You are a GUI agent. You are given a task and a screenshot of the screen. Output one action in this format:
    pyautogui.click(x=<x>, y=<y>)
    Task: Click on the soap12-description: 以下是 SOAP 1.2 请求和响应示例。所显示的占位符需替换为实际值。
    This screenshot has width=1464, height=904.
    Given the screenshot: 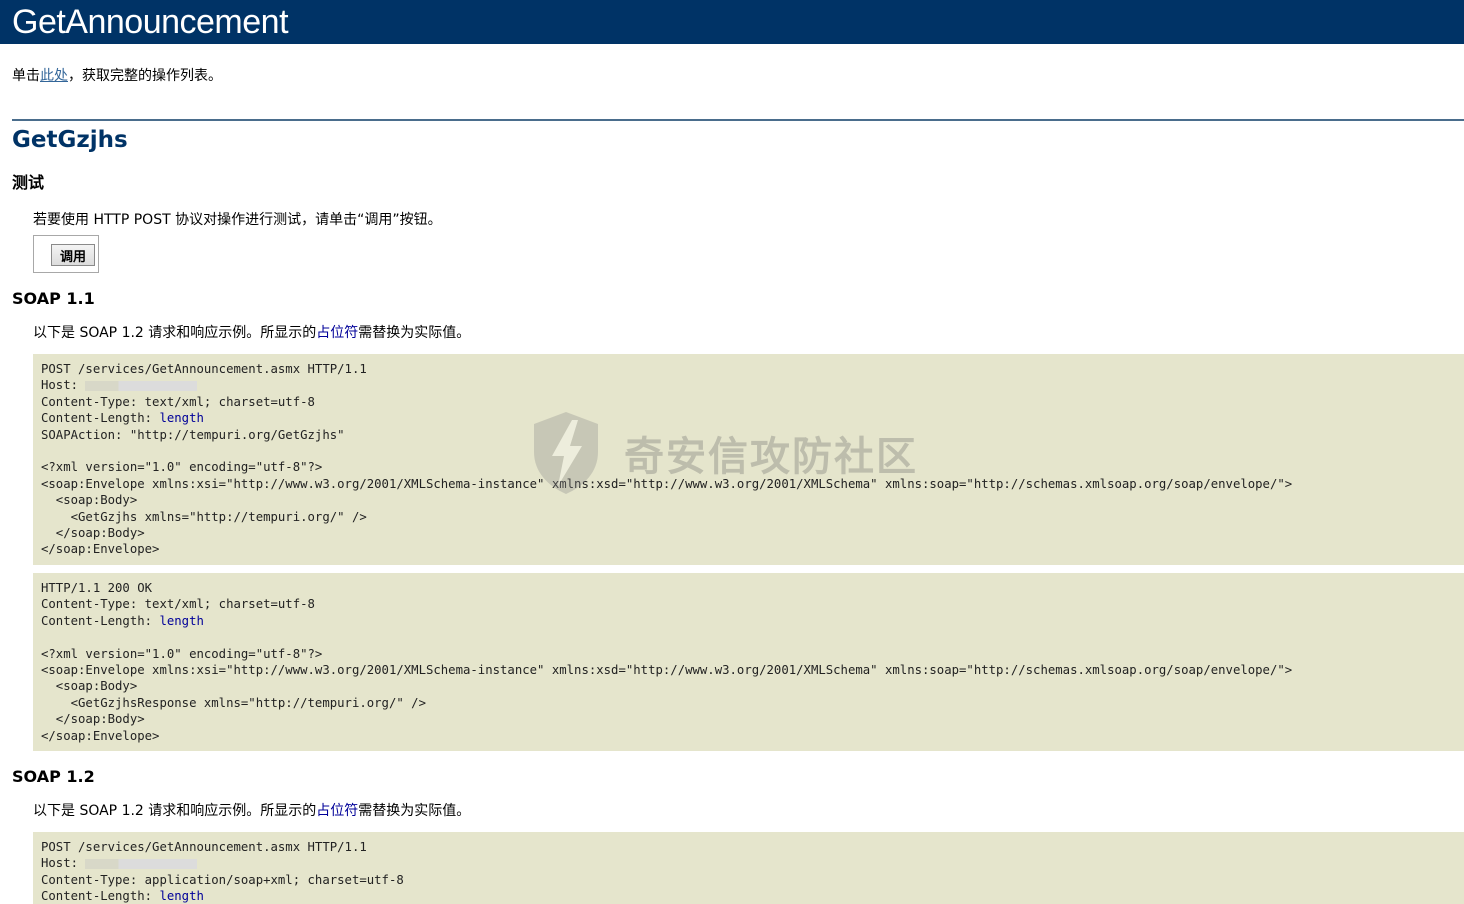 What is the action you would take?
    pyautogui.click(x=748, y=810)
    